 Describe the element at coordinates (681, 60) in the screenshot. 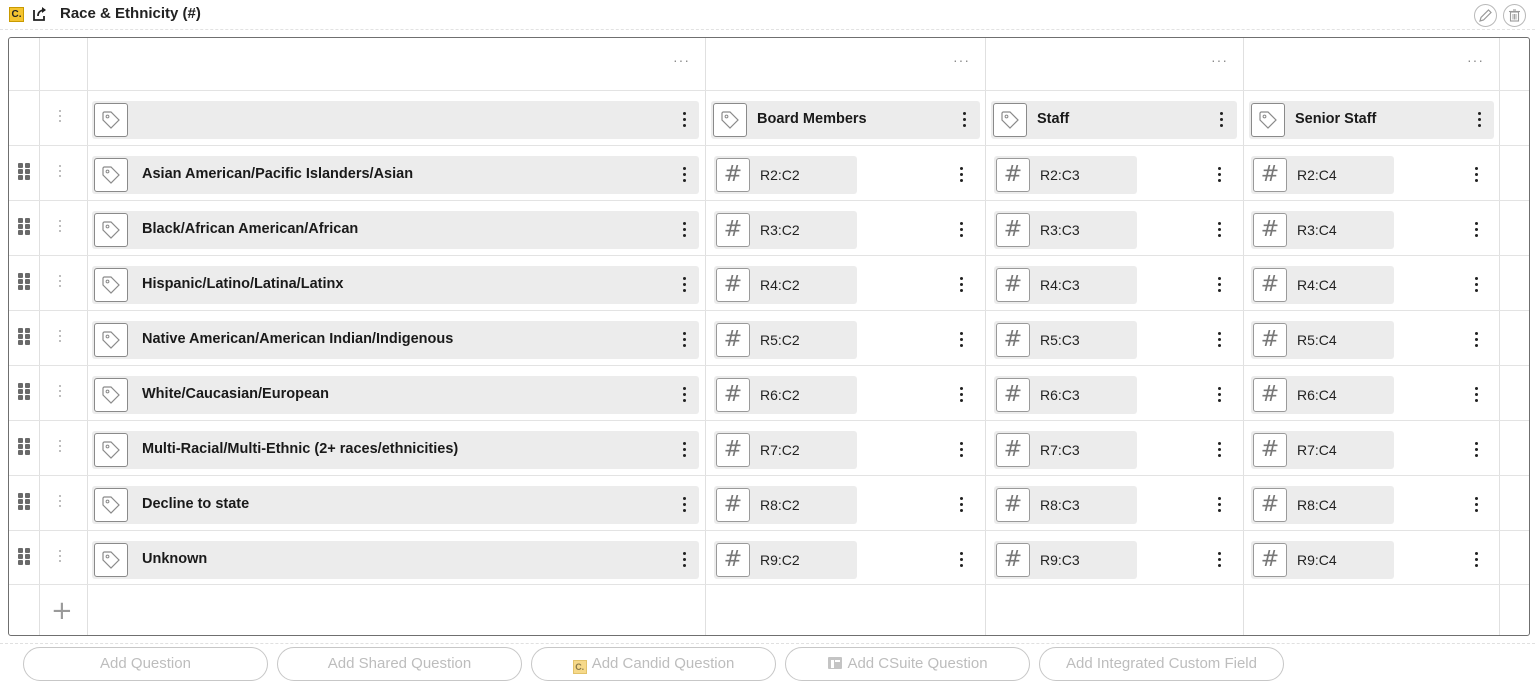

I see `column-menu-1: ···` at that location.